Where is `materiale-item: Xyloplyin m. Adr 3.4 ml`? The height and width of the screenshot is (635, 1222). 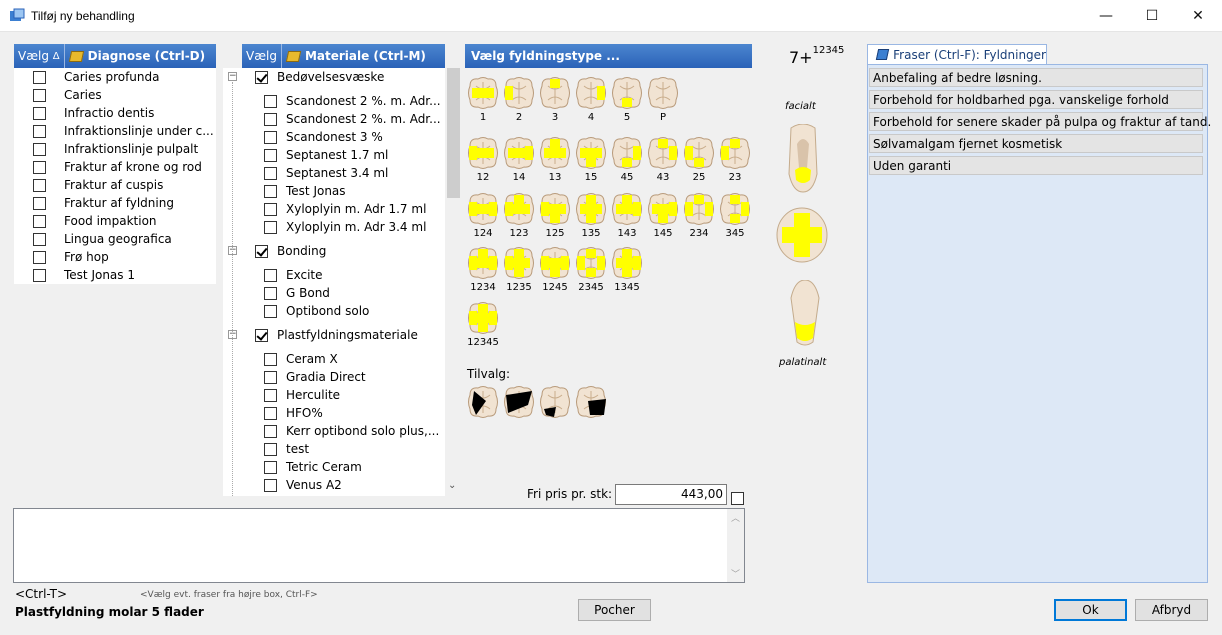
materiale-item: Xyloplyin m. Adr 3.4 ml is located at coordinates (345, 227).